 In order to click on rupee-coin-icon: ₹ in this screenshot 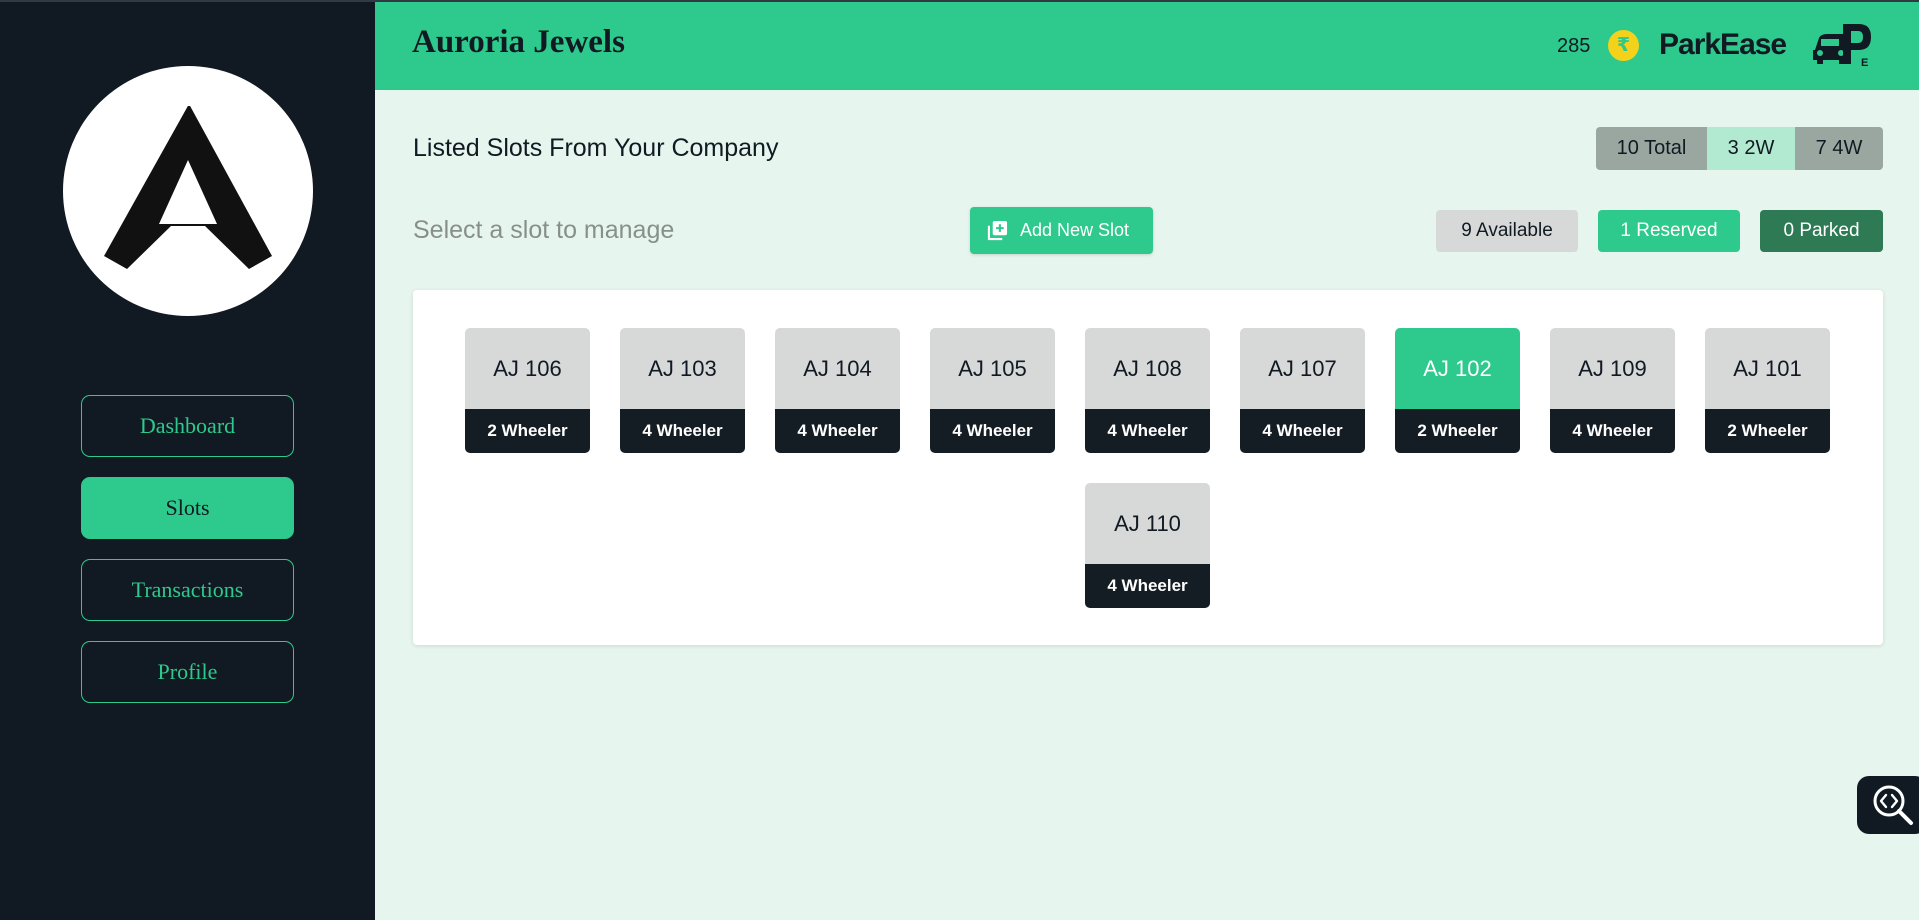, I will do `click(1623, 45)`.